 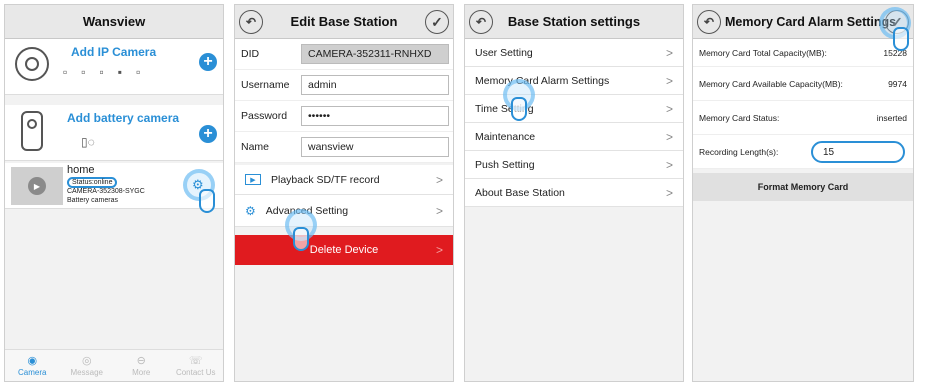 What do you see at coordinates (897, 83) in the screenshot?
I see `available-capacity-value: 9974` at bounding box center [897, 83].